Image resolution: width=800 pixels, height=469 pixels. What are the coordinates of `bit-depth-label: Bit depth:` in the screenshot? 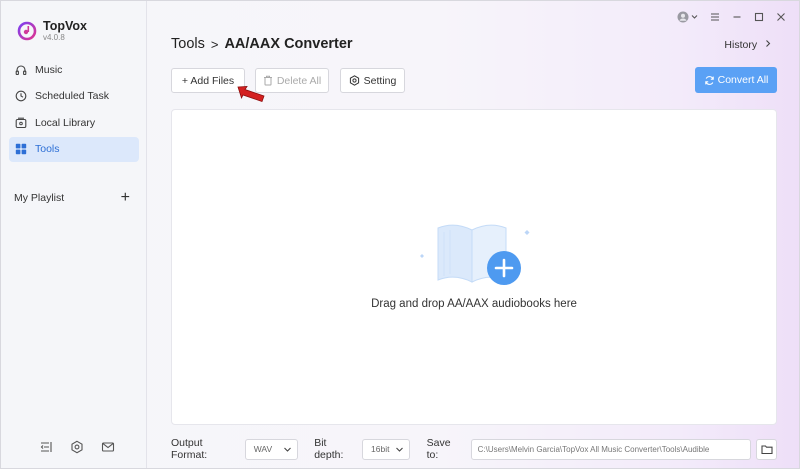 It's located at (329, 449).